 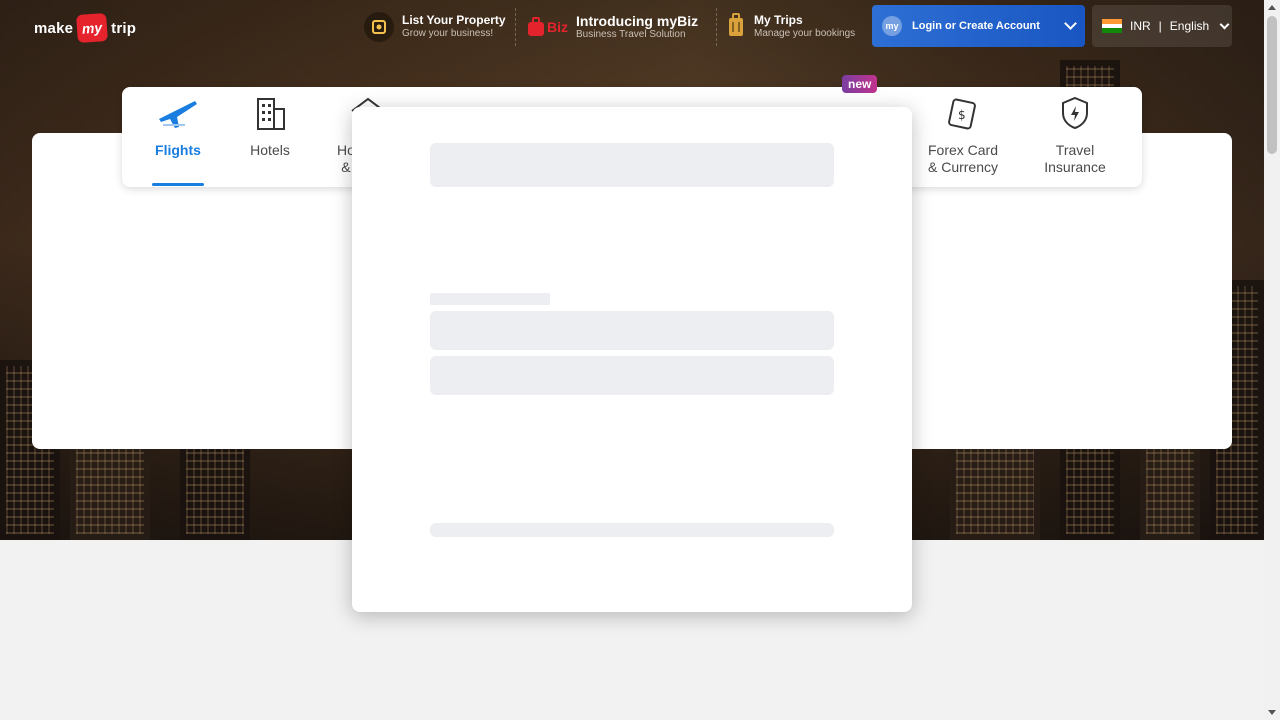 I want to click on logo-text-my: my, so click(x=92, y=28).